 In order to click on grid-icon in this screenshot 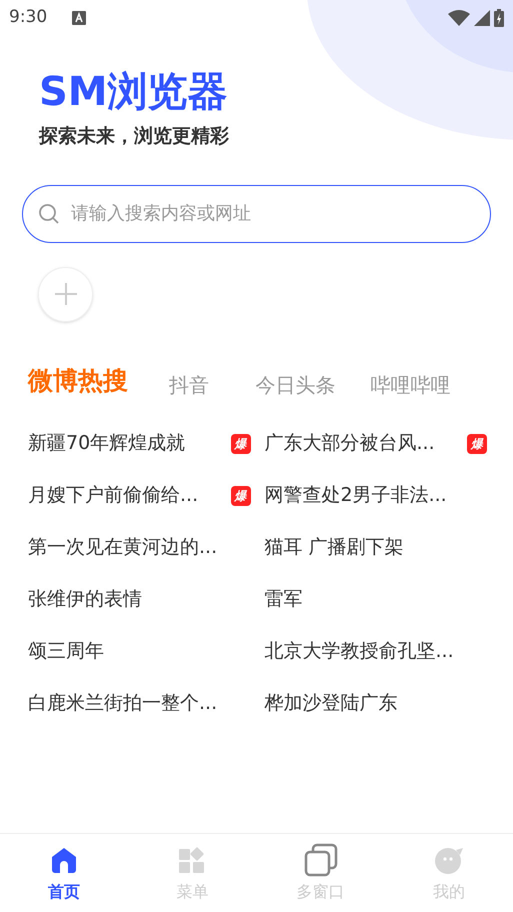, I will do `click(192, 860)`.